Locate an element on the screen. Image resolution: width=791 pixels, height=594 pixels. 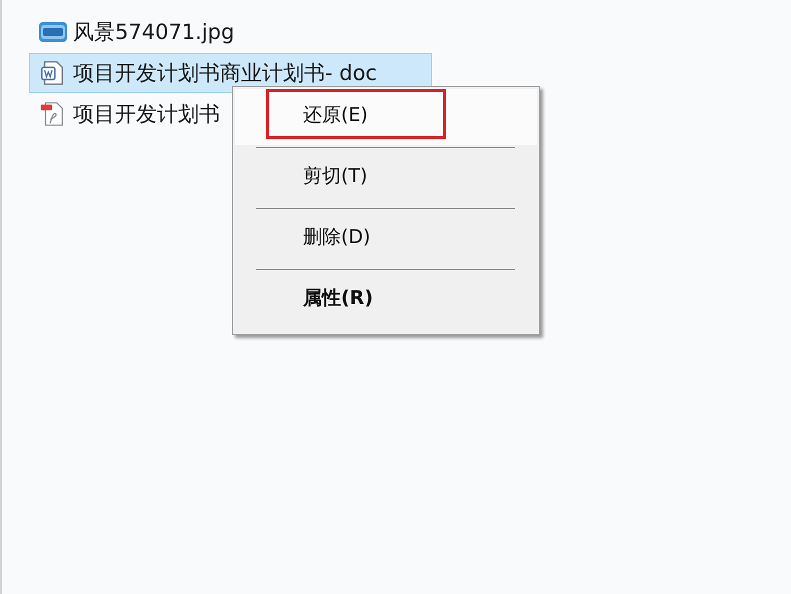
file-item: 项目开发计划书商业计划书- doc is located at coordinates (230, 73).